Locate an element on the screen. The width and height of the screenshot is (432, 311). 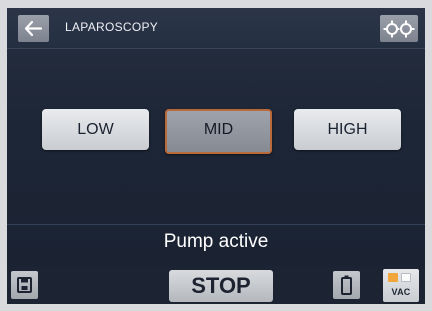
mode-button-low: LOW is located at coordinates (95, 129).